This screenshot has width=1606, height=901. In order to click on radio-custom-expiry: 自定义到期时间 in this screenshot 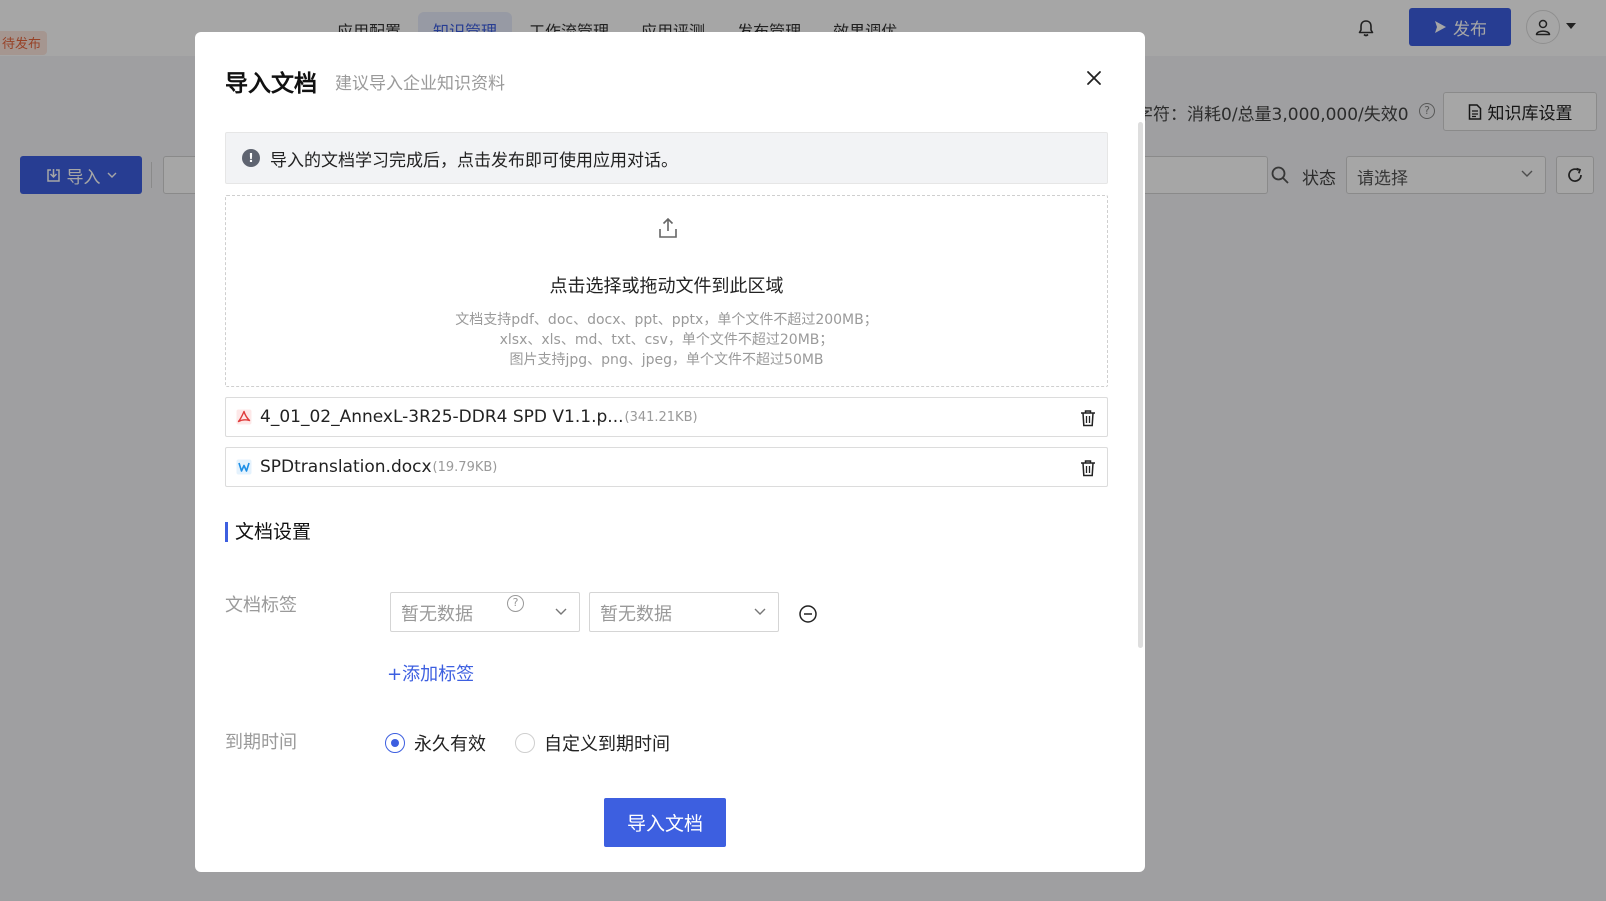, I will do `click(592, 743)`.